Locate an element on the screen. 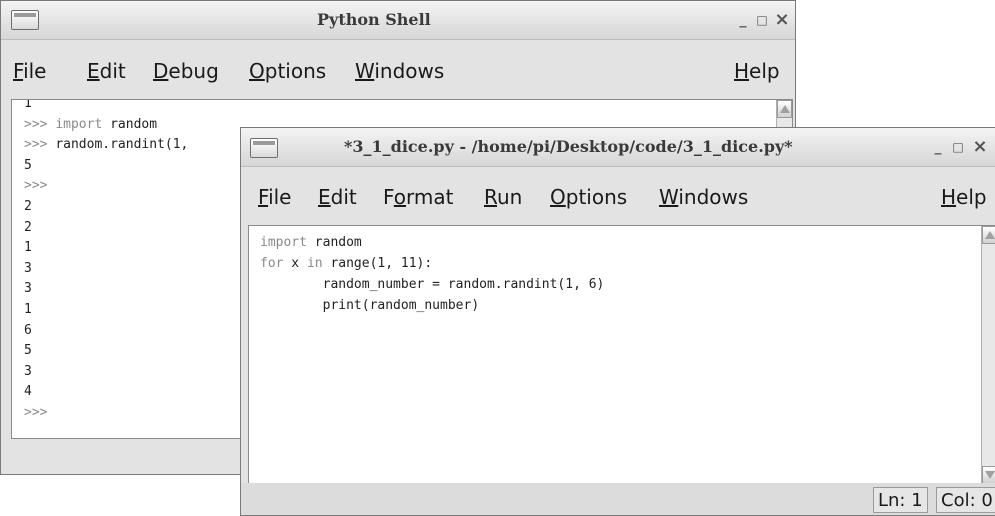  shell-line: 6 is located at coordinates (106, 331).